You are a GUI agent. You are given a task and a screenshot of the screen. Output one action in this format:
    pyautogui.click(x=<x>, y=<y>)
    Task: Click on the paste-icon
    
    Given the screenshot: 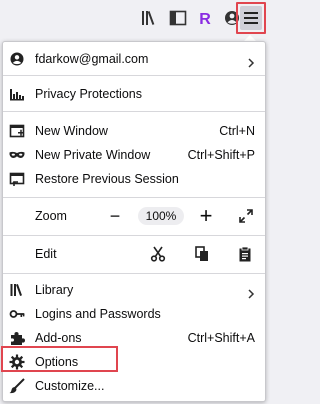 What is the action you would take?
    pyautogui.click(x=245, y=254)
    